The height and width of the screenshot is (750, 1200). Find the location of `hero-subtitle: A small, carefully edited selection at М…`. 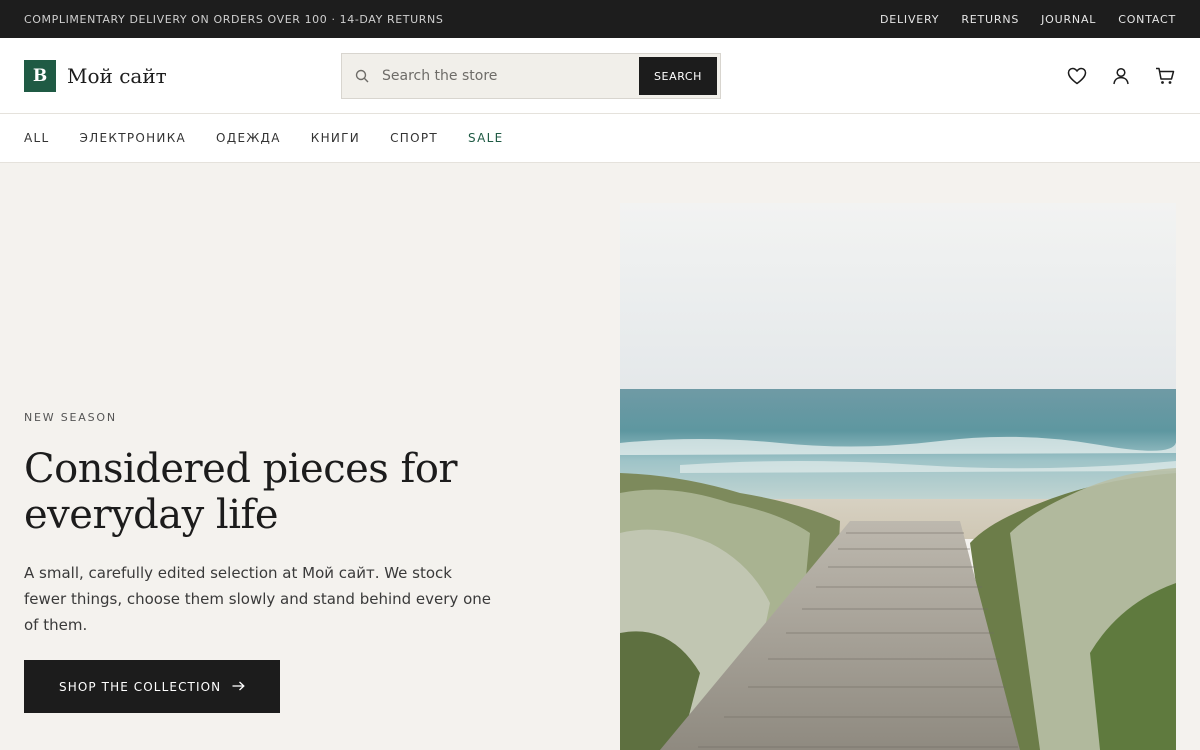

hero-subtitle: A small, carefully edited selection at М… is located at coordinates (257, 599).